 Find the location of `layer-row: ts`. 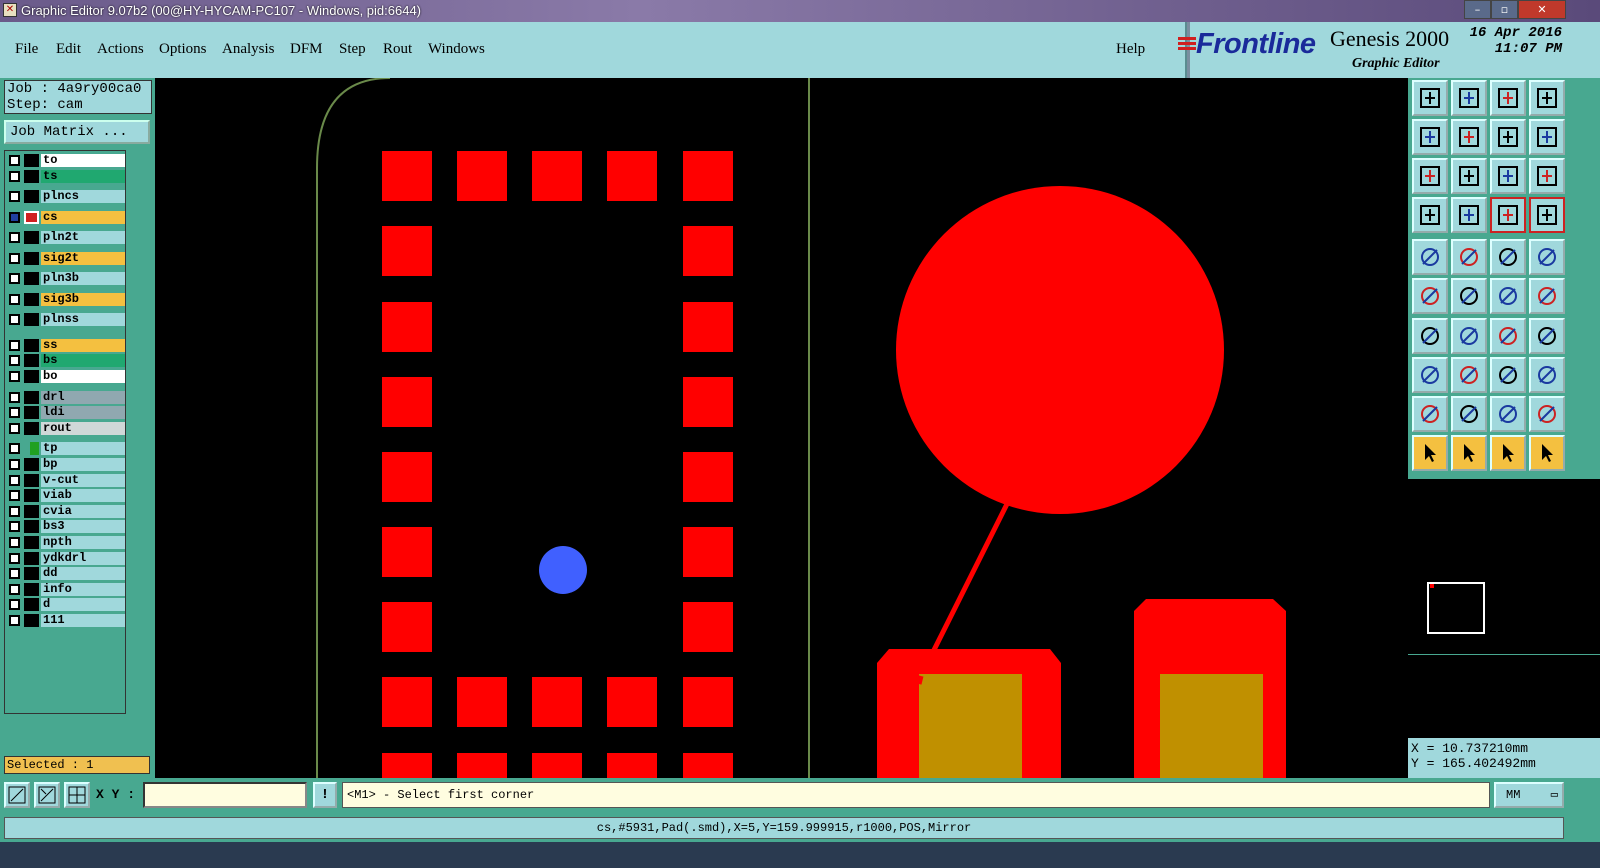

layer-row: ts is located at coordinates (66, 176).